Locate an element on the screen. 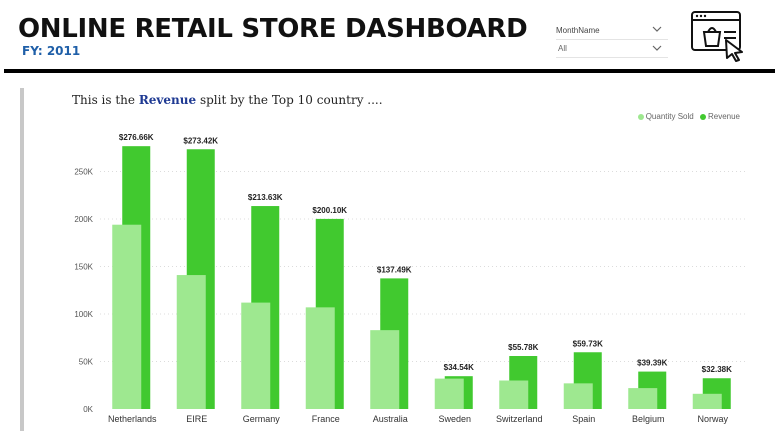 The height and width of the screenshot is (431, 775). x-axis-tick-label: Sweden is located at coordinates (454, 419).